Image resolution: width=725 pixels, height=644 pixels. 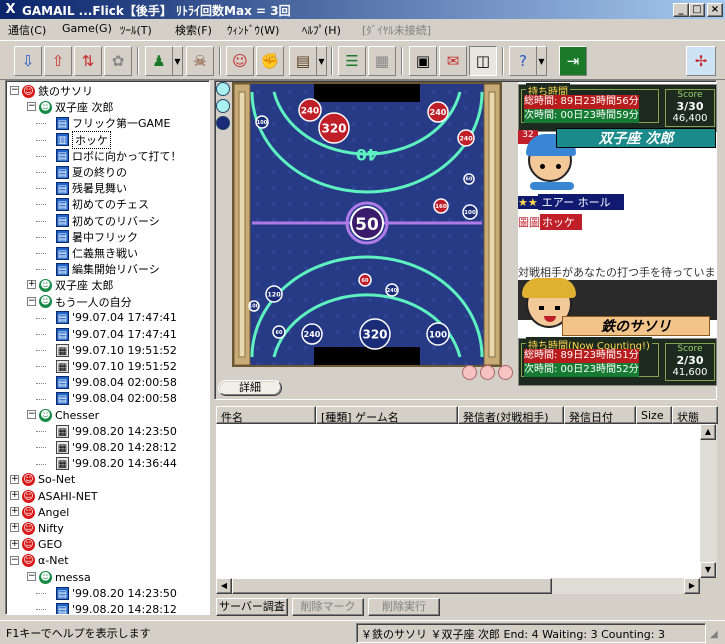 I want to click on tree-item-game: ▦ '99.07.10 19:51:52, so click(x=116, y=366).